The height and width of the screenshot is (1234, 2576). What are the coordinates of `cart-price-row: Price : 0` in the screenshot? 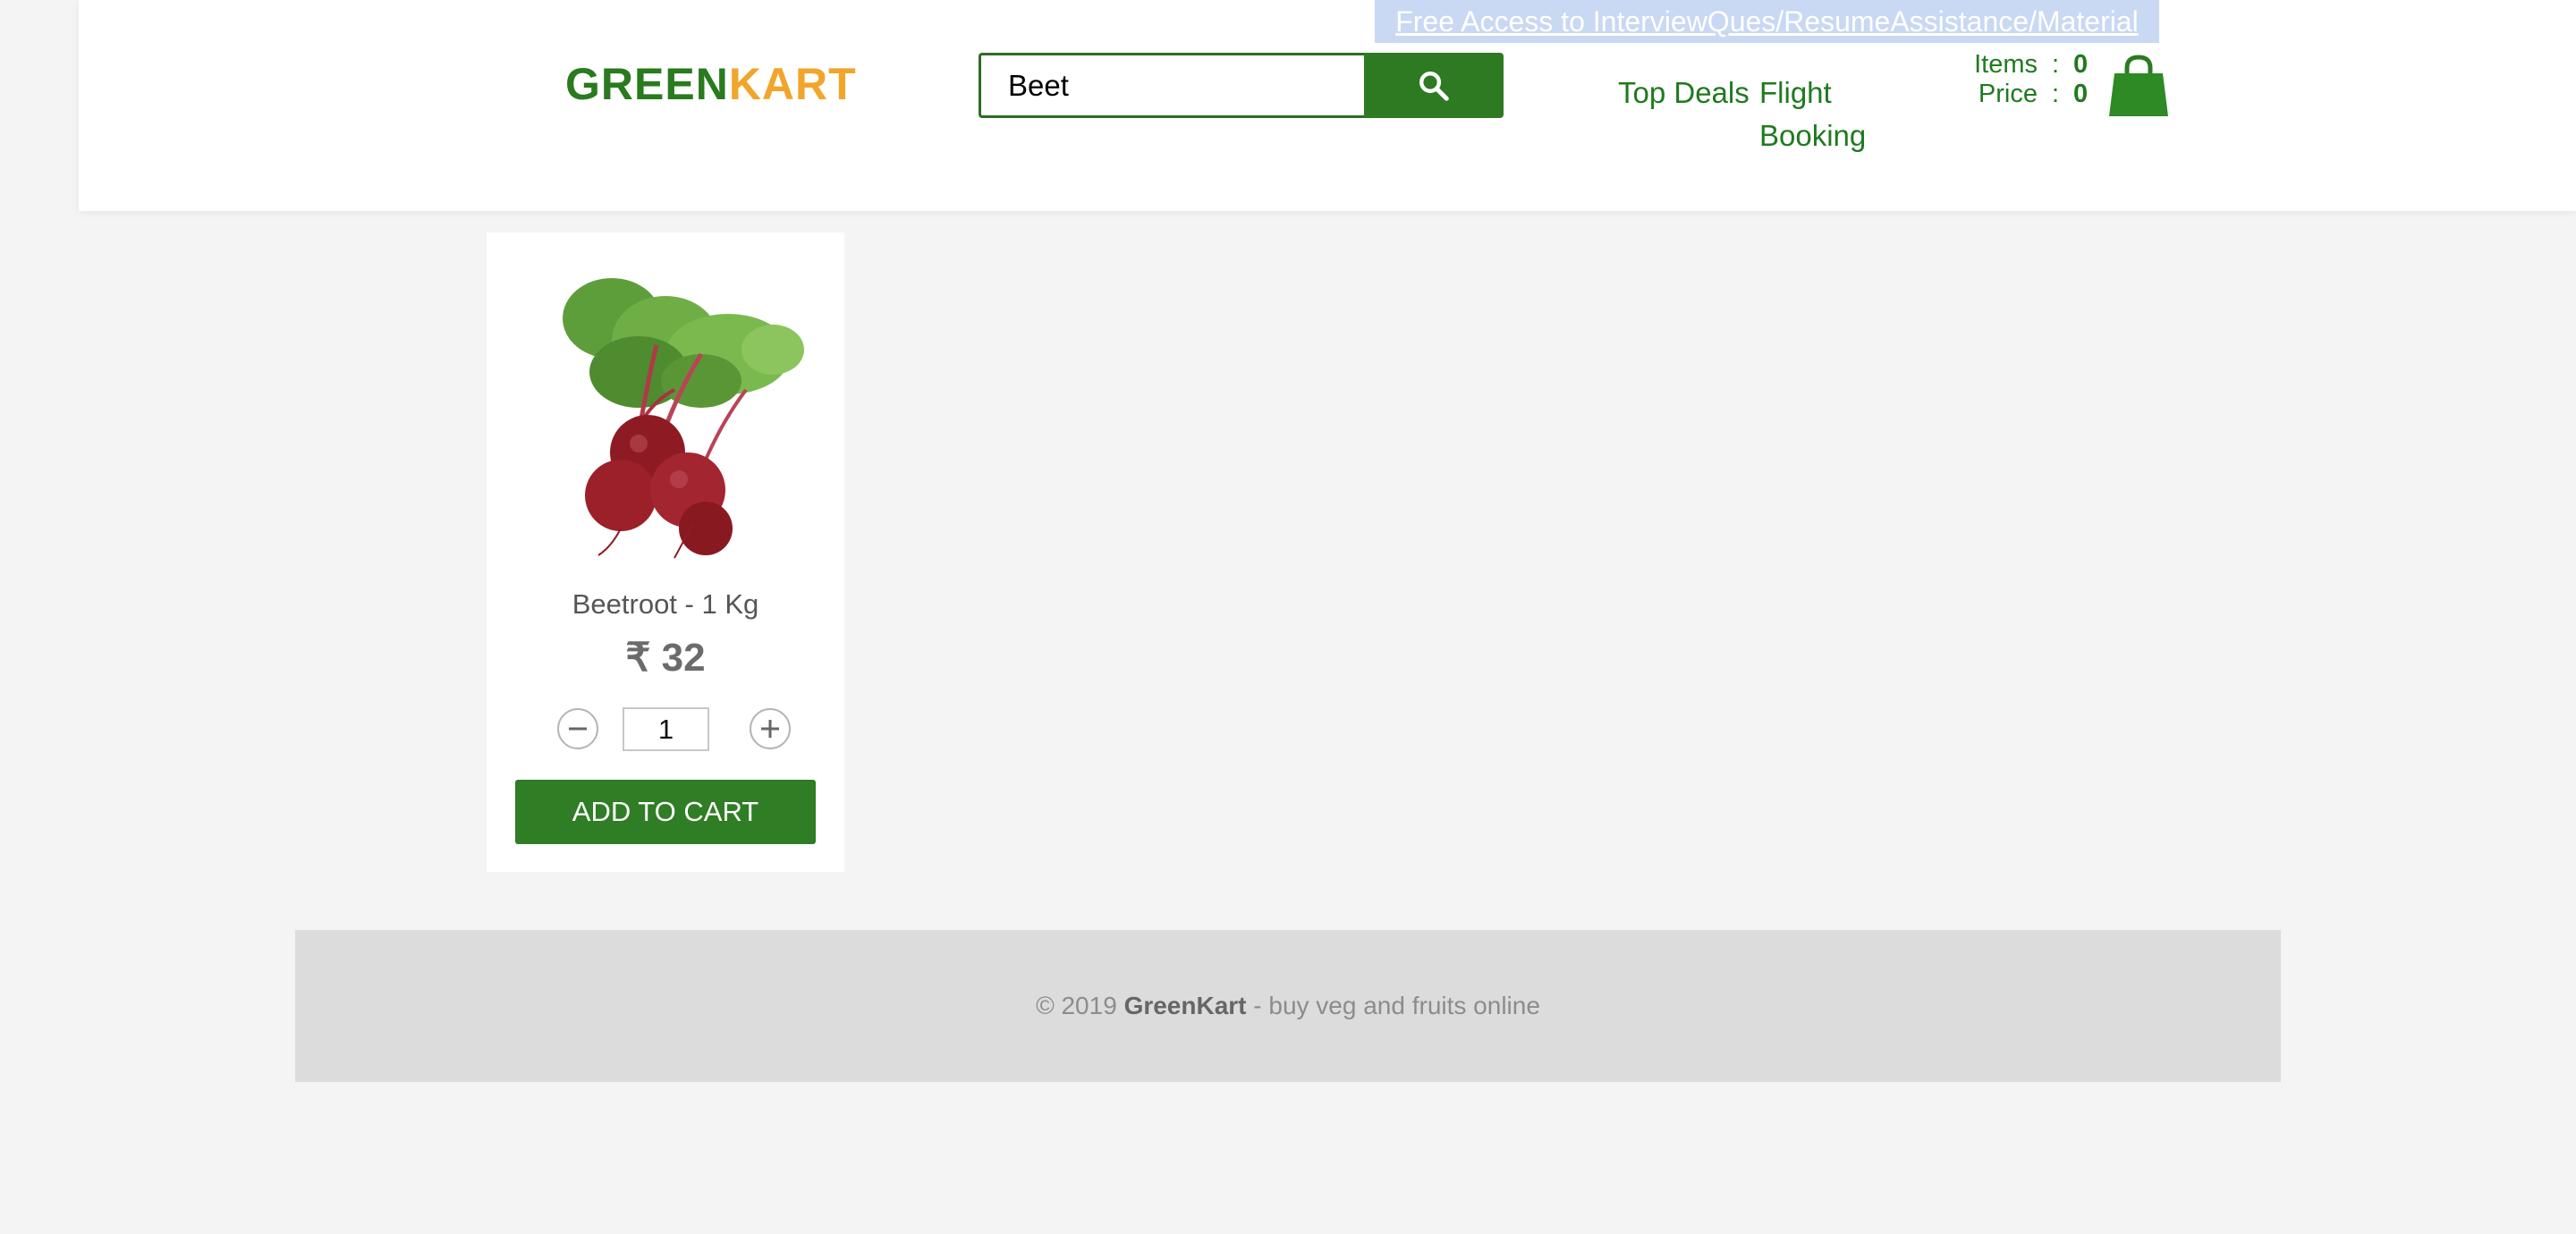 It's located at (2019, 94).